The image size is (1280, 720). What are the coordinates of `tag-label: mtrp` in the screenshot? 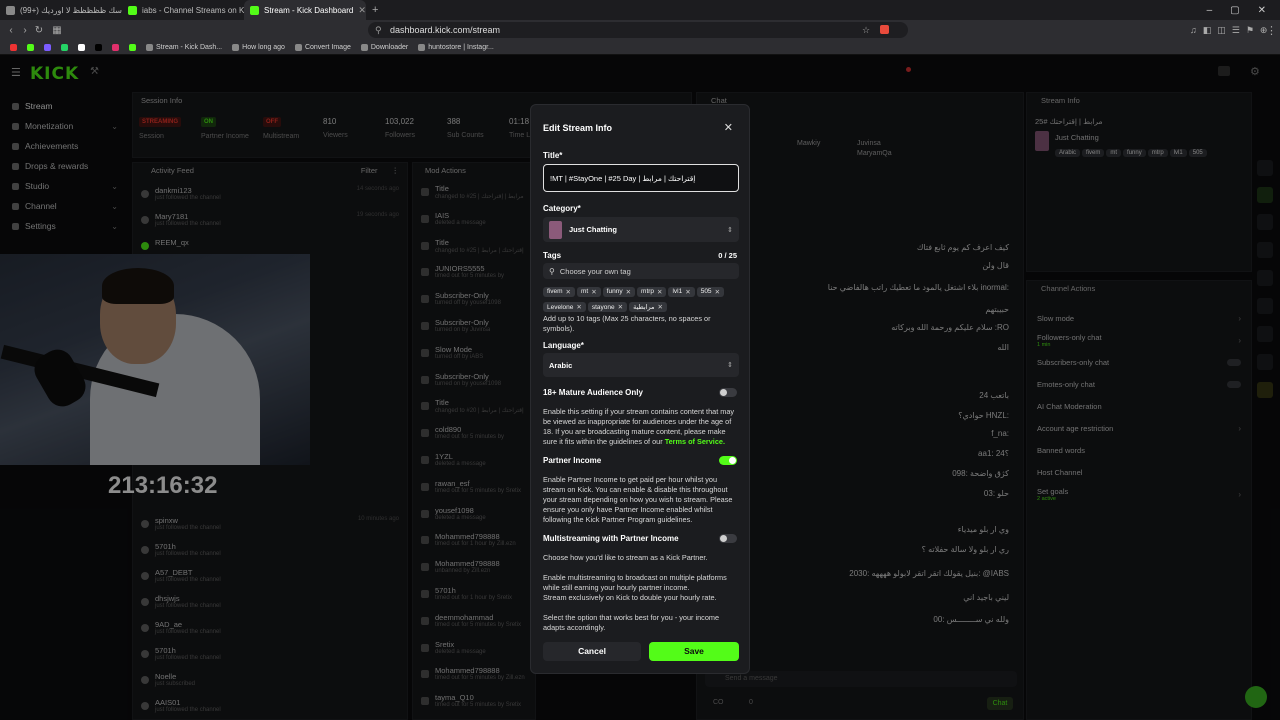 It's located at (648, 291).